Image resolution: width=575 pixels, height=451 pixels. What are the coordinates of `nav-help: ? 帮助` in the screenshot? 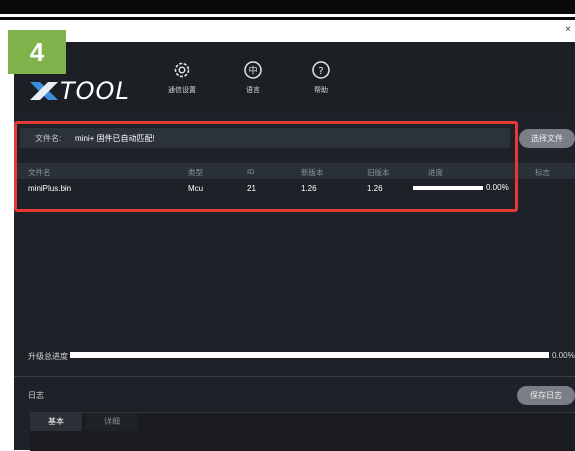 It's located at (321, 77).